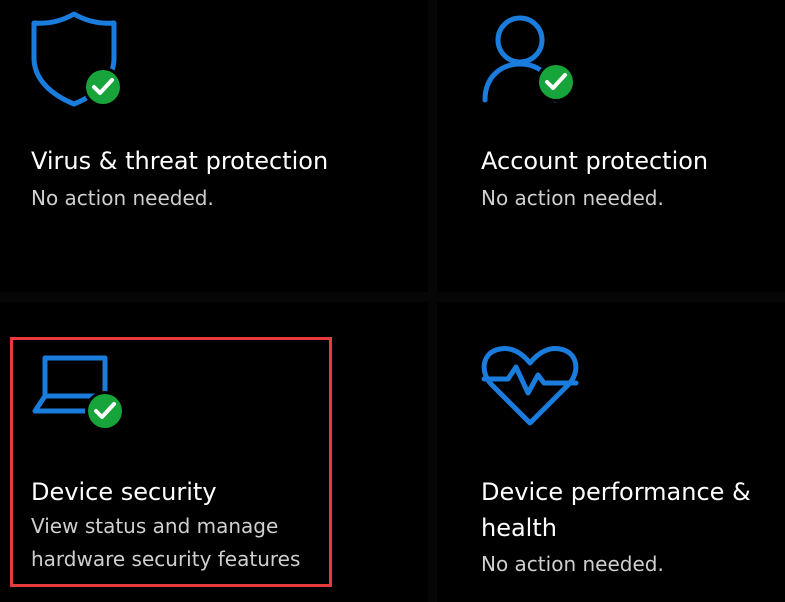 The height and width of the screenshot is (602, 785). Describe the element at coordinates (166, 559) in the screenshot. I see `tile-status-line-2: hardware security features` at that location.